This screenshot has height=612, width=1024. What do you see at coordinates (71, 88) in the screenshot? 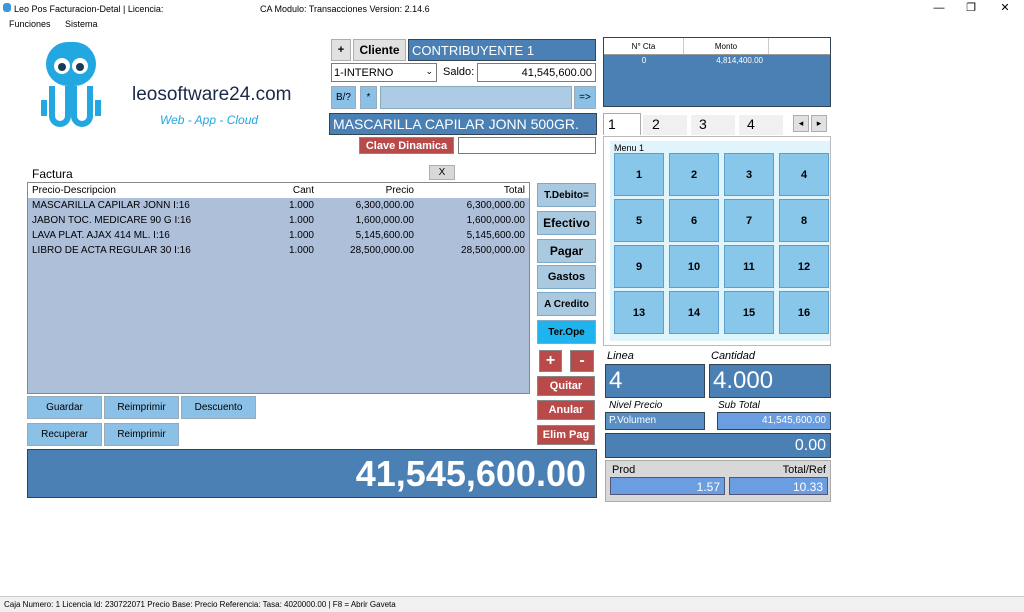
I see `logo-octopus` at bounding box center [71, 88].